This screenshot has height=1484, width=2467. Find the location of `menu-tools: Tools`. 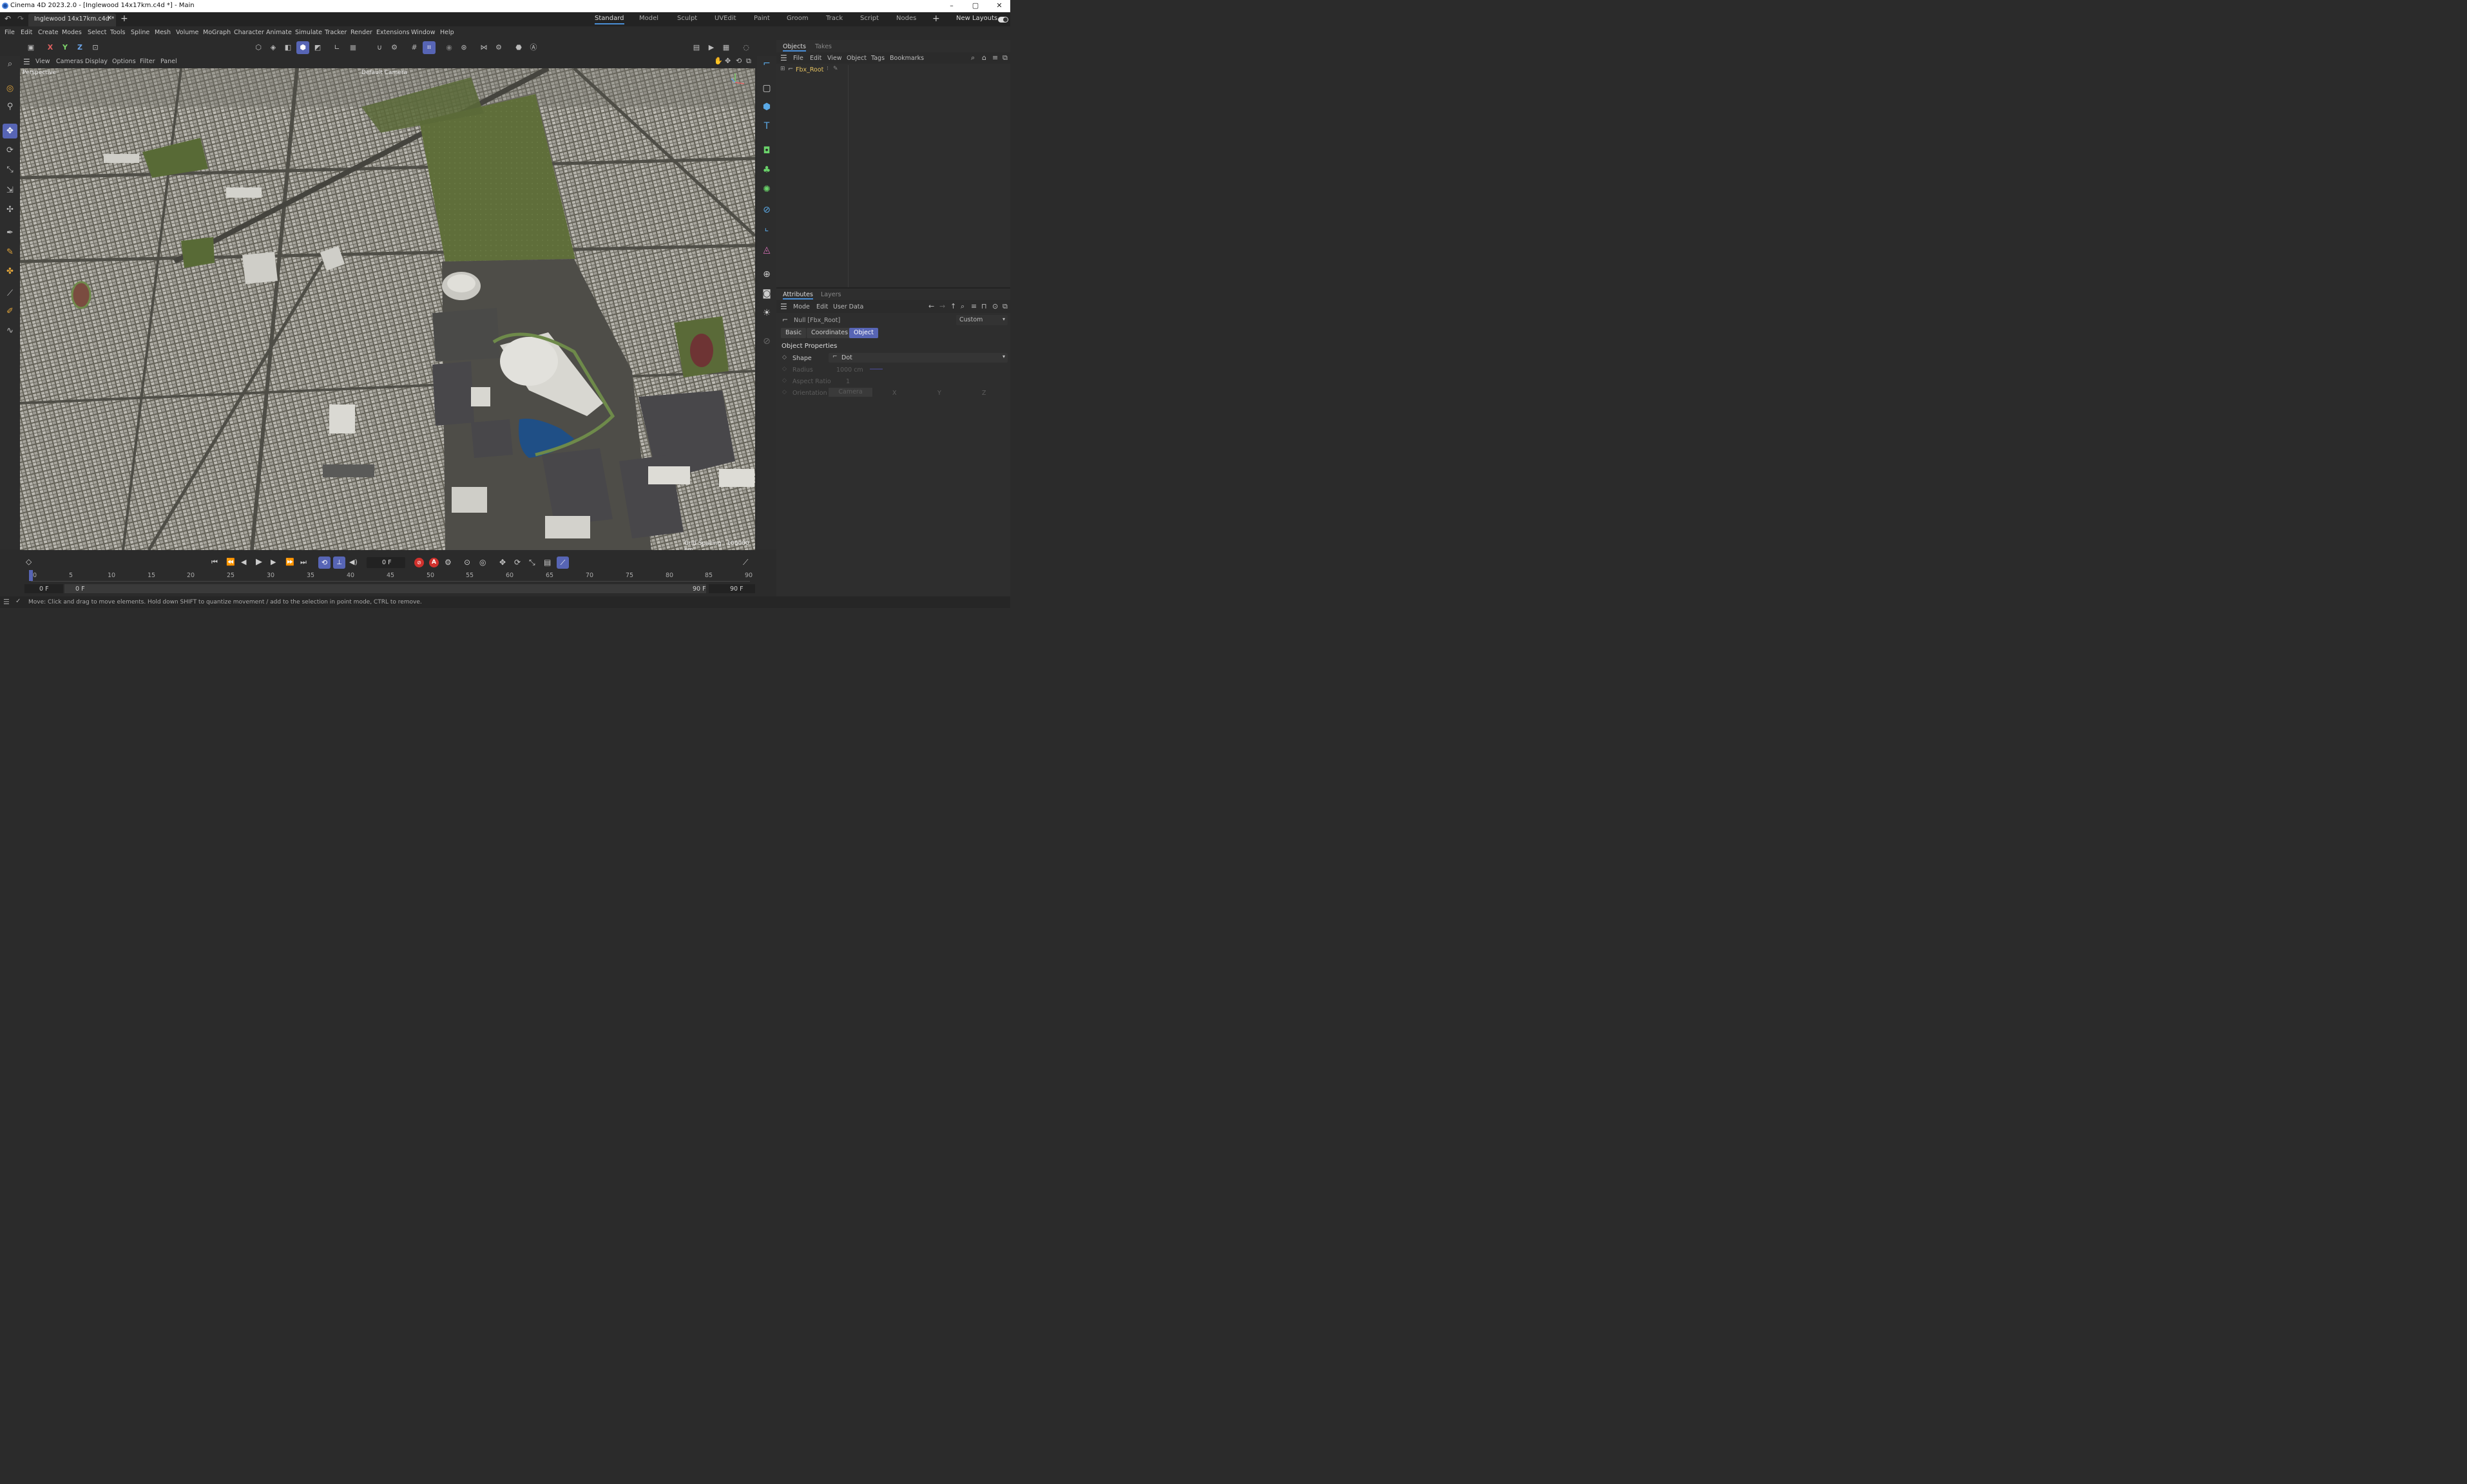

menu-tools: Tools is located at coordinates (117, 32).